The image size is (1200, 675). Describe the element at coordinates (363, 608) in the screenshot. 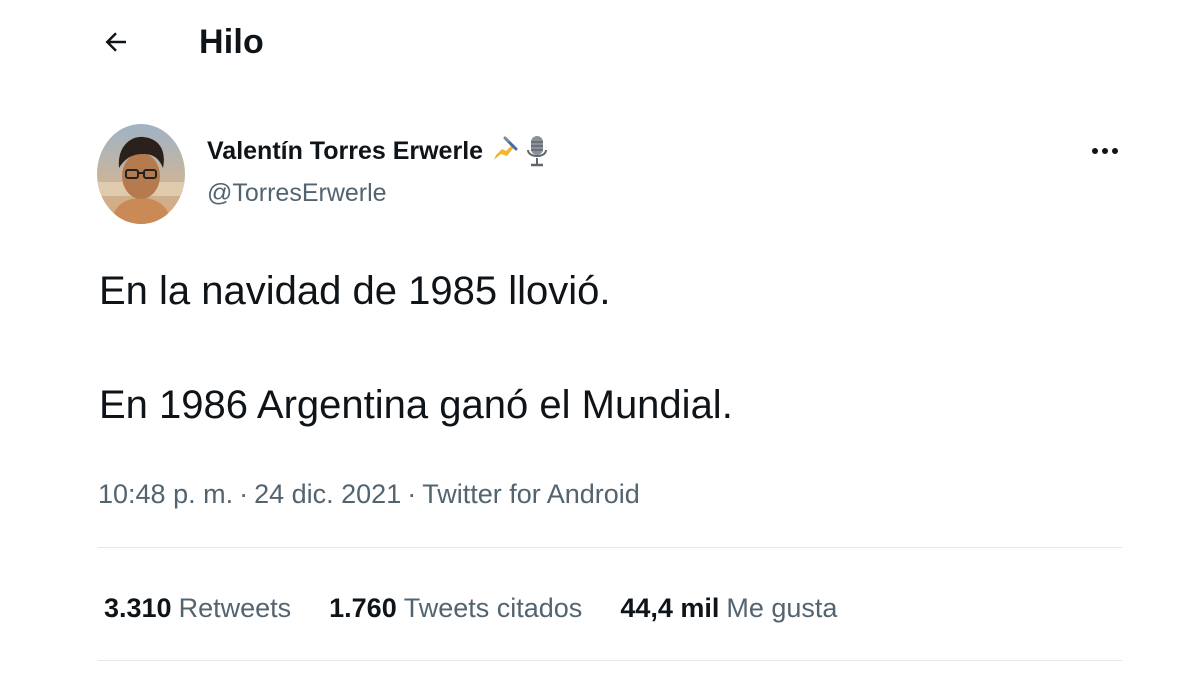

I see `quote-tweets-count: 1.760` at that location.